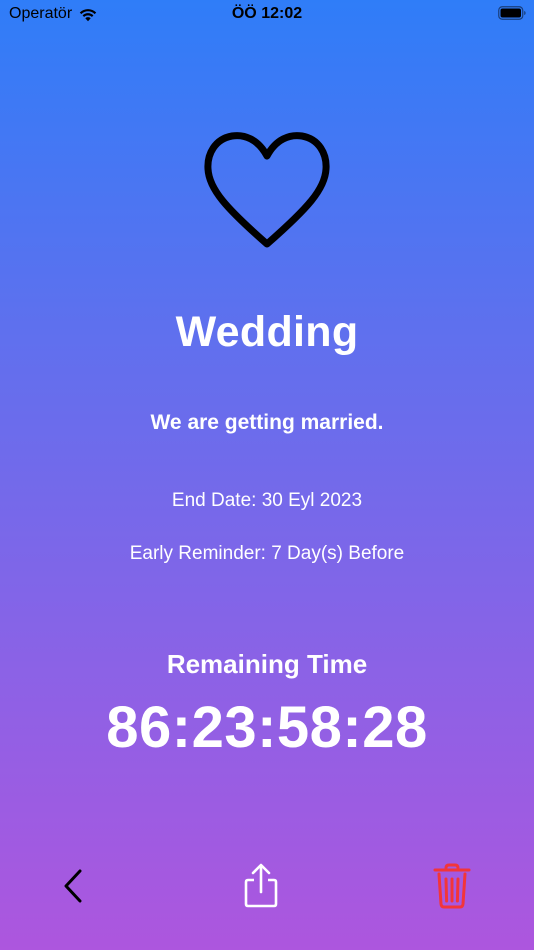  I want to click on back-button, so click(74, 886).